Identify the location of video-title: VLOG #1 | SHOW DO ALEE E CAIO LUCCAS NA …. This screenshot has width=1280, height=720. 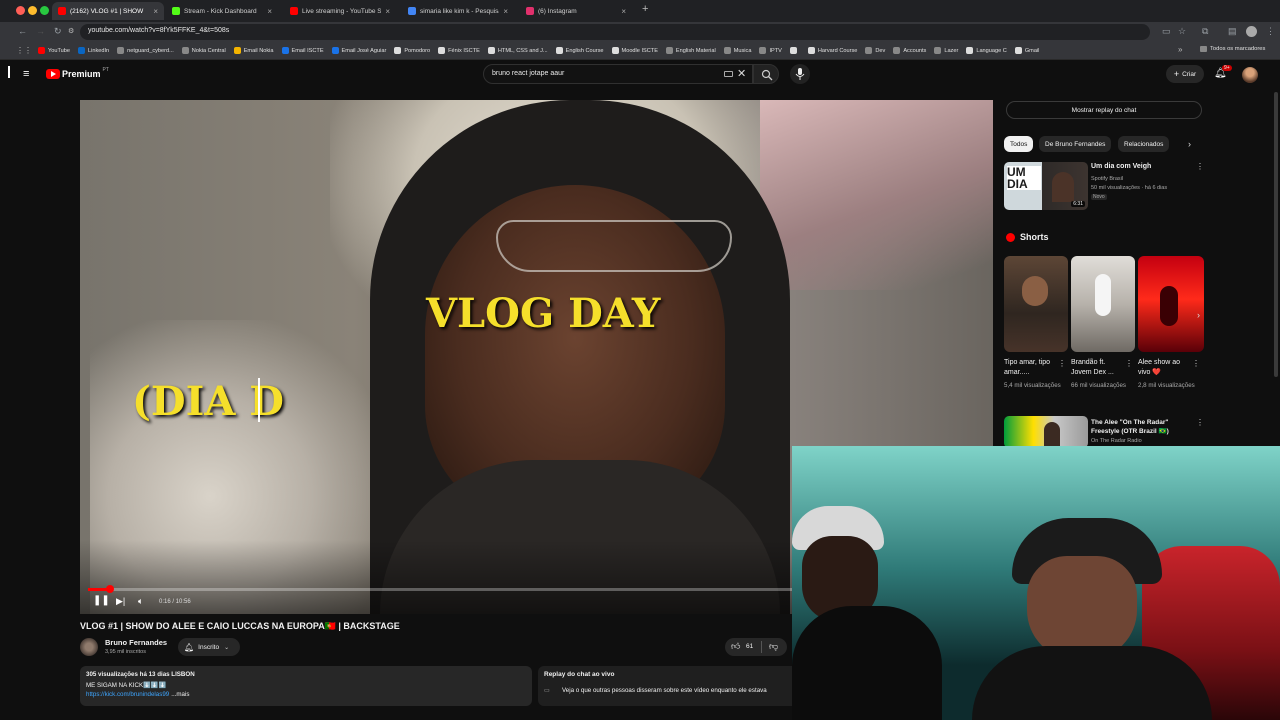
(240, 626).